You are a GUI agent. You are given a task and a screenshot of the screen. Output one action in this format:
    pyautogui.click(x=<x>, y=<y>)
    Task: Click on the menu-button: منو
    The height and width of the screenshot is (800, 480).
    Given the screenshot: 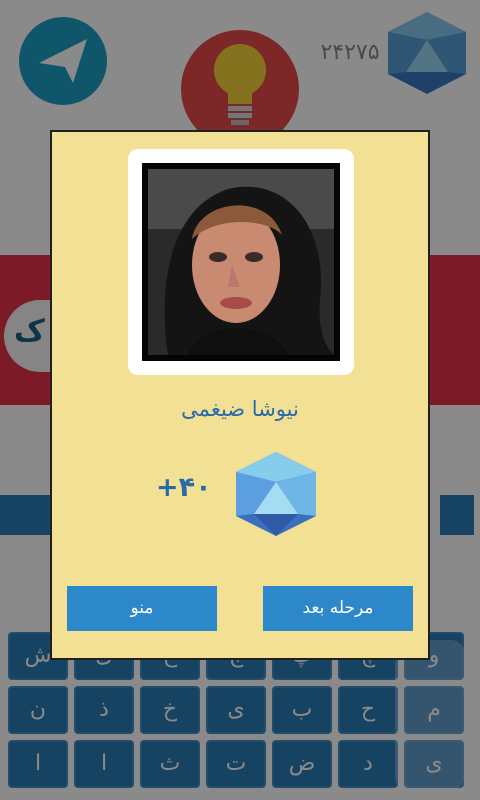 What is the action you would take?
    pyautogui.click(x=142, y=608)
    